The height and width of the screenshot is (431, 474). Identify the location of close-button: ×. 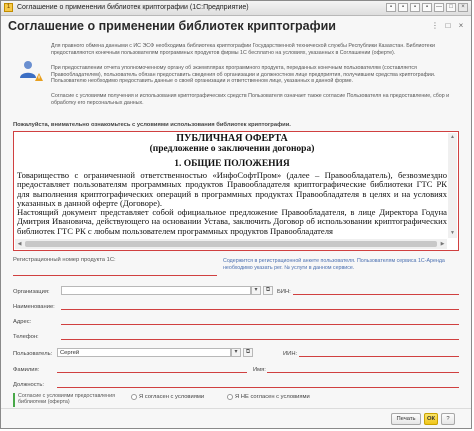
(463, 7).